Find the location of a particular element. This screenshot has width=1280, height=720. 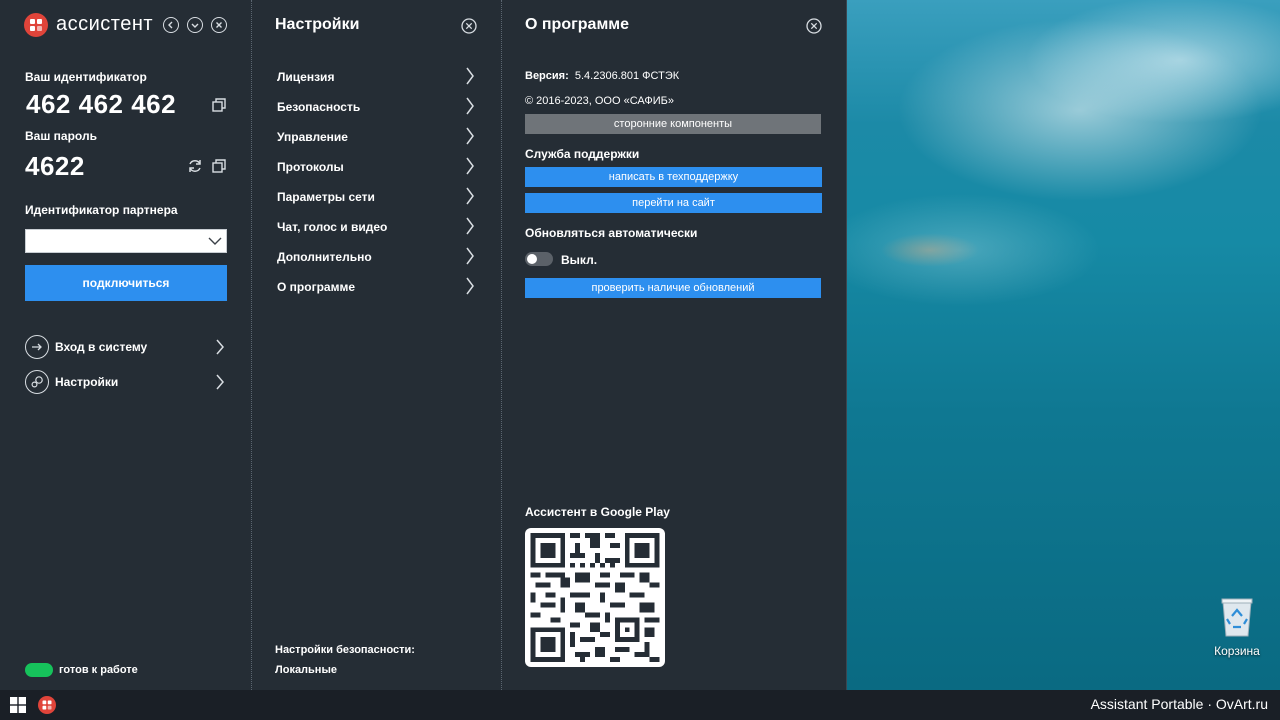

google-play-qr-code is located at coordinates (595, 597).